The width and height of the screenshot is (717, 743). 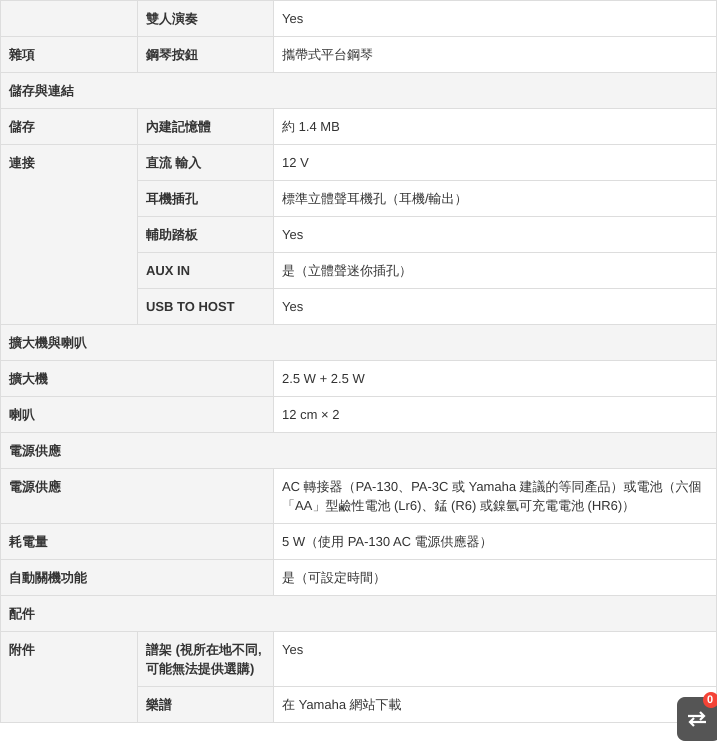 What do you see at coordinates (206, 54) in the screenshot?
I see `spec-label: 鋼琴按鈕` at bounding box center [206, 54].